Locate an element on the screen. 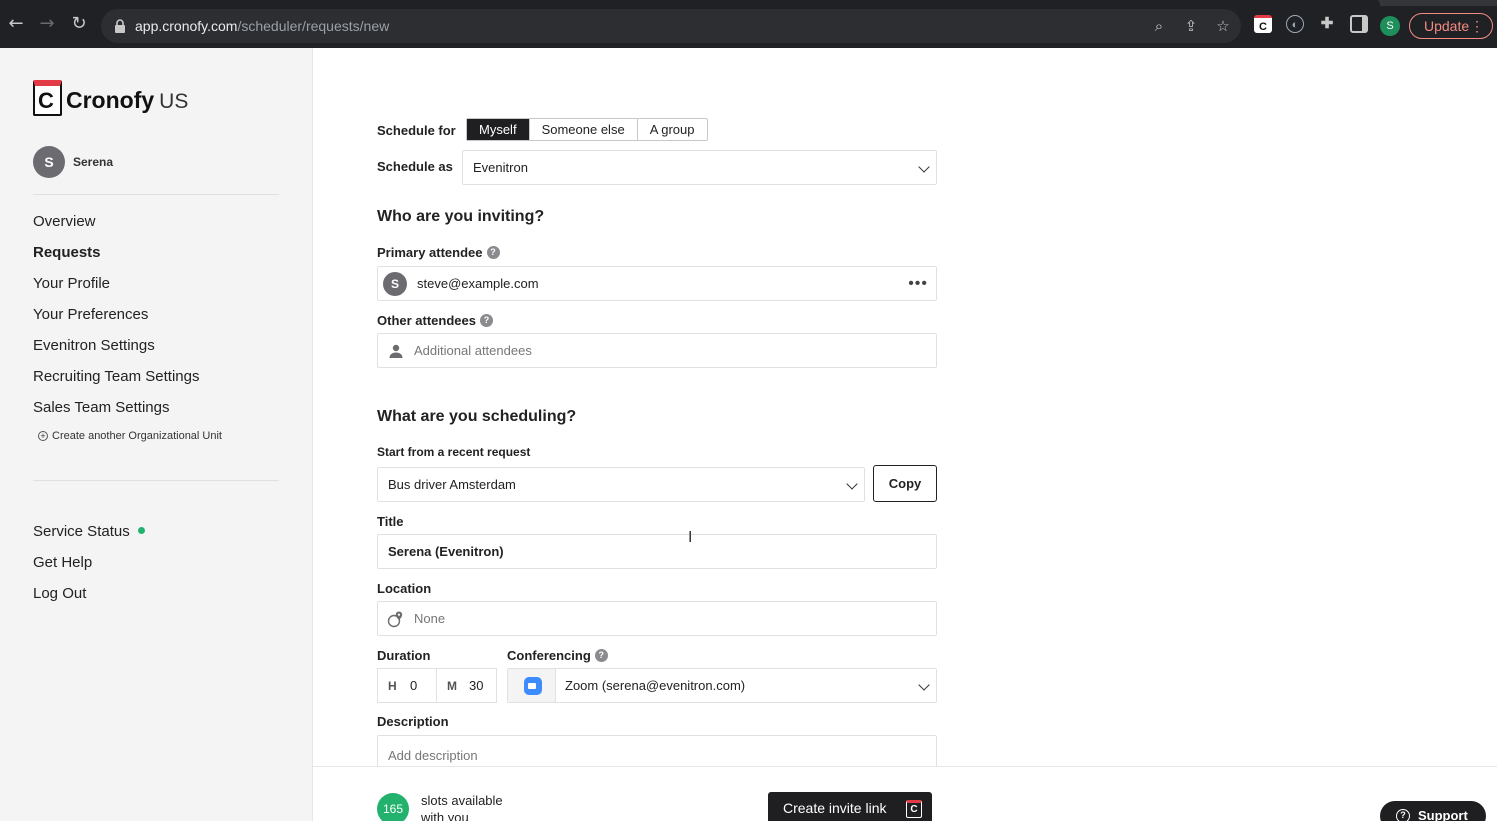  nav-get-help: Get Help is located at coordinates (89, 568).